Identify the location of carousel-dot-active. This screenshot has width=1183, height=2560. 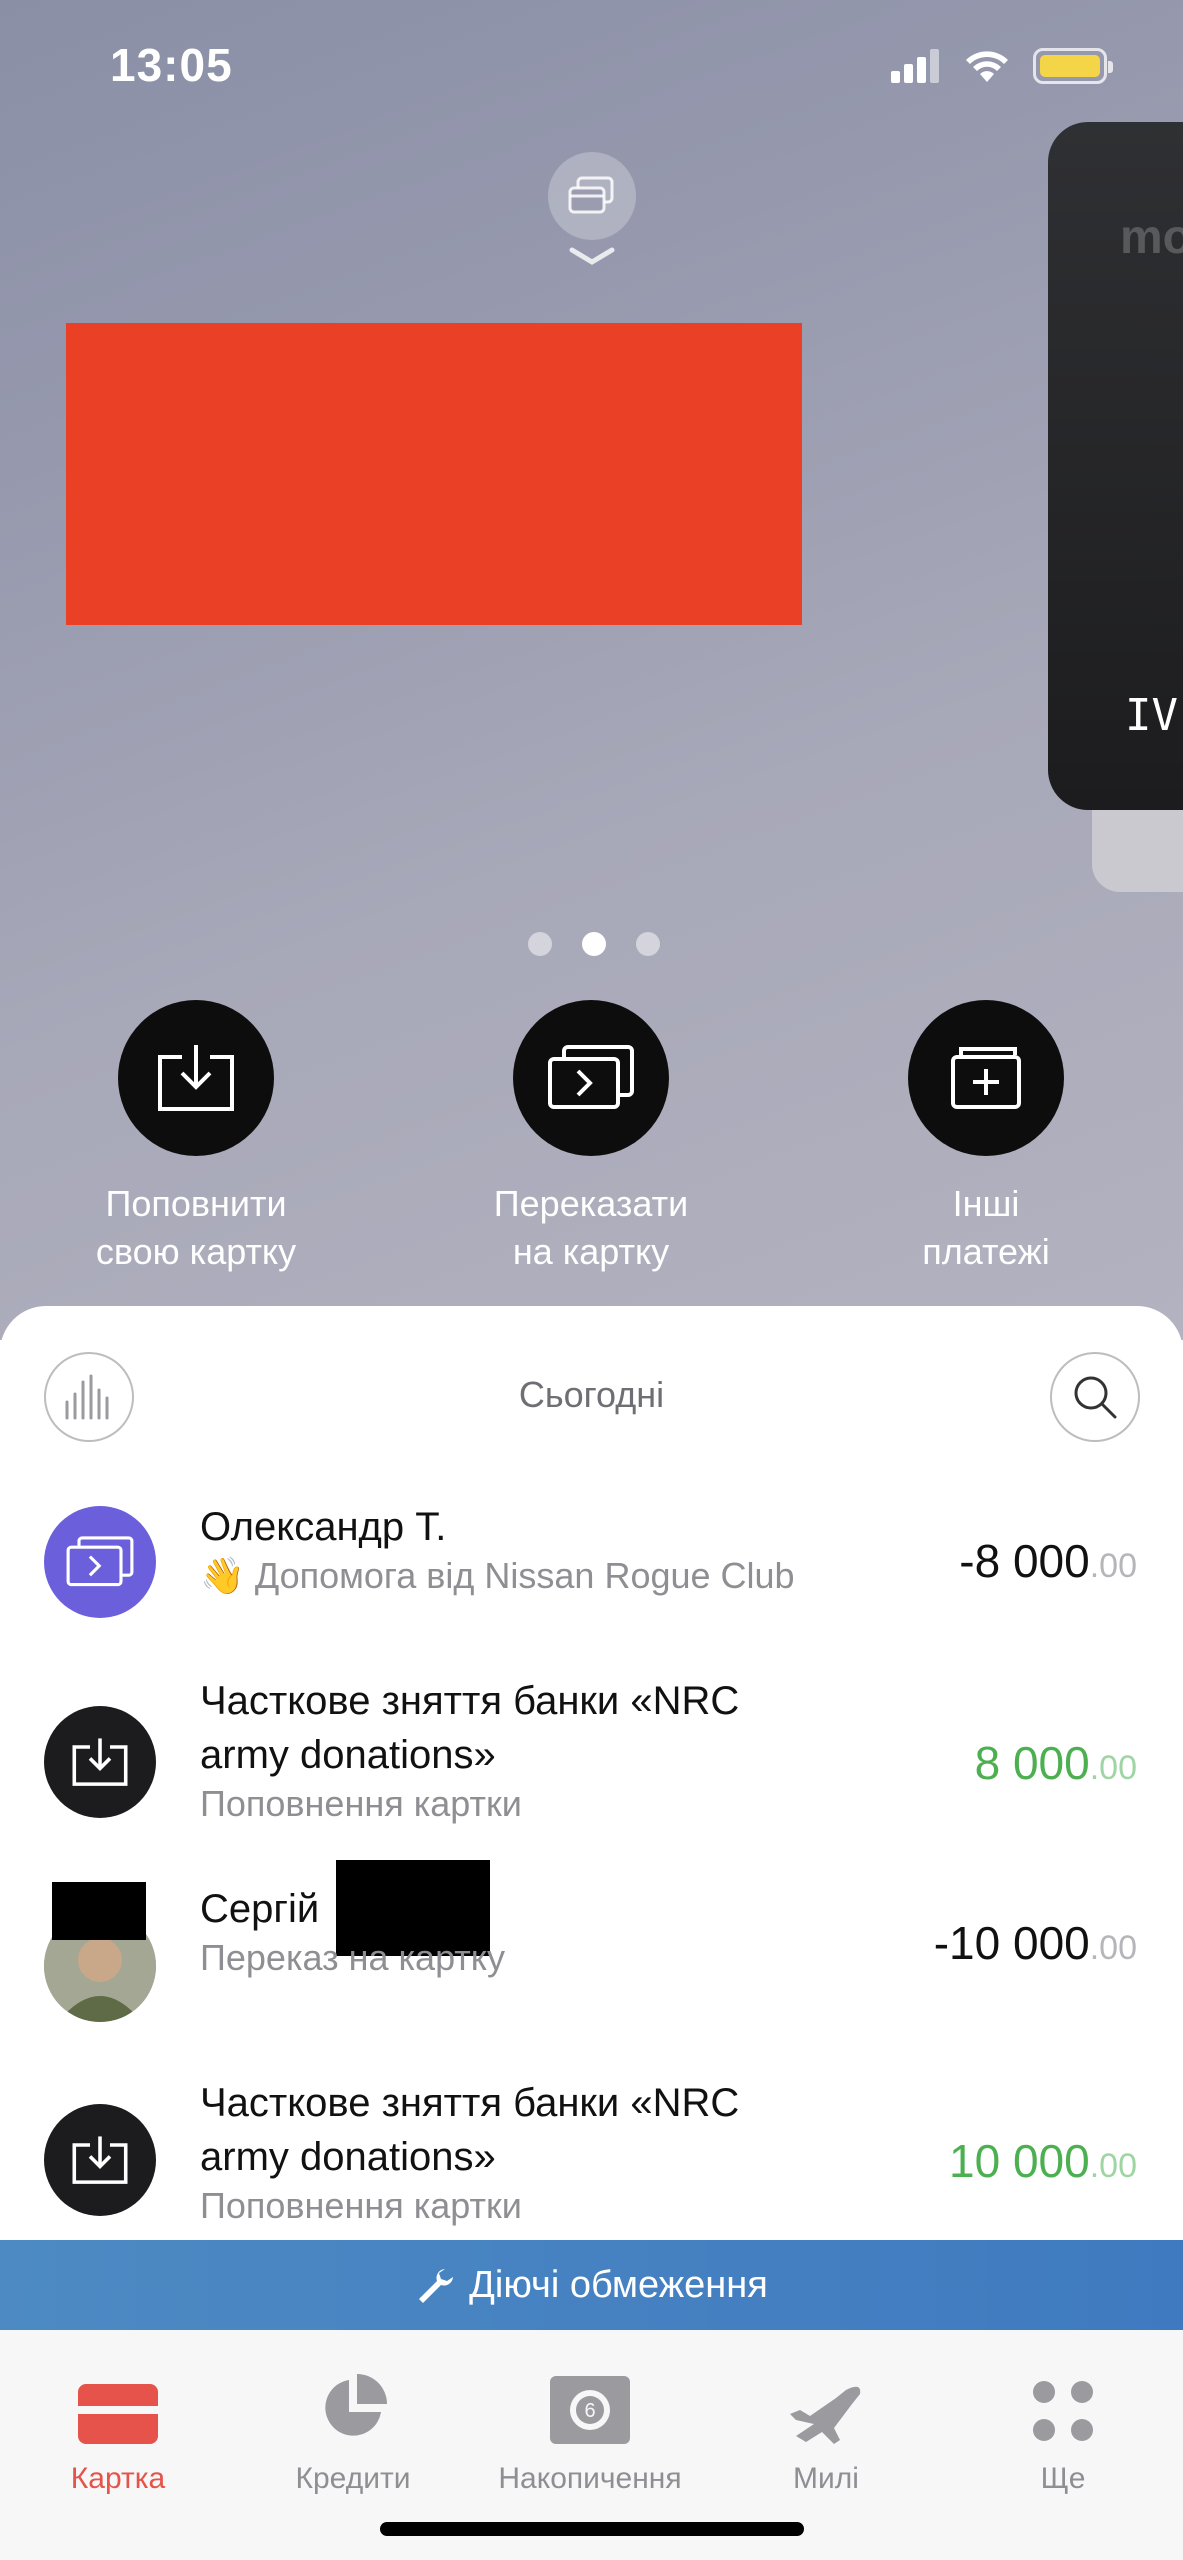
(594, 944).